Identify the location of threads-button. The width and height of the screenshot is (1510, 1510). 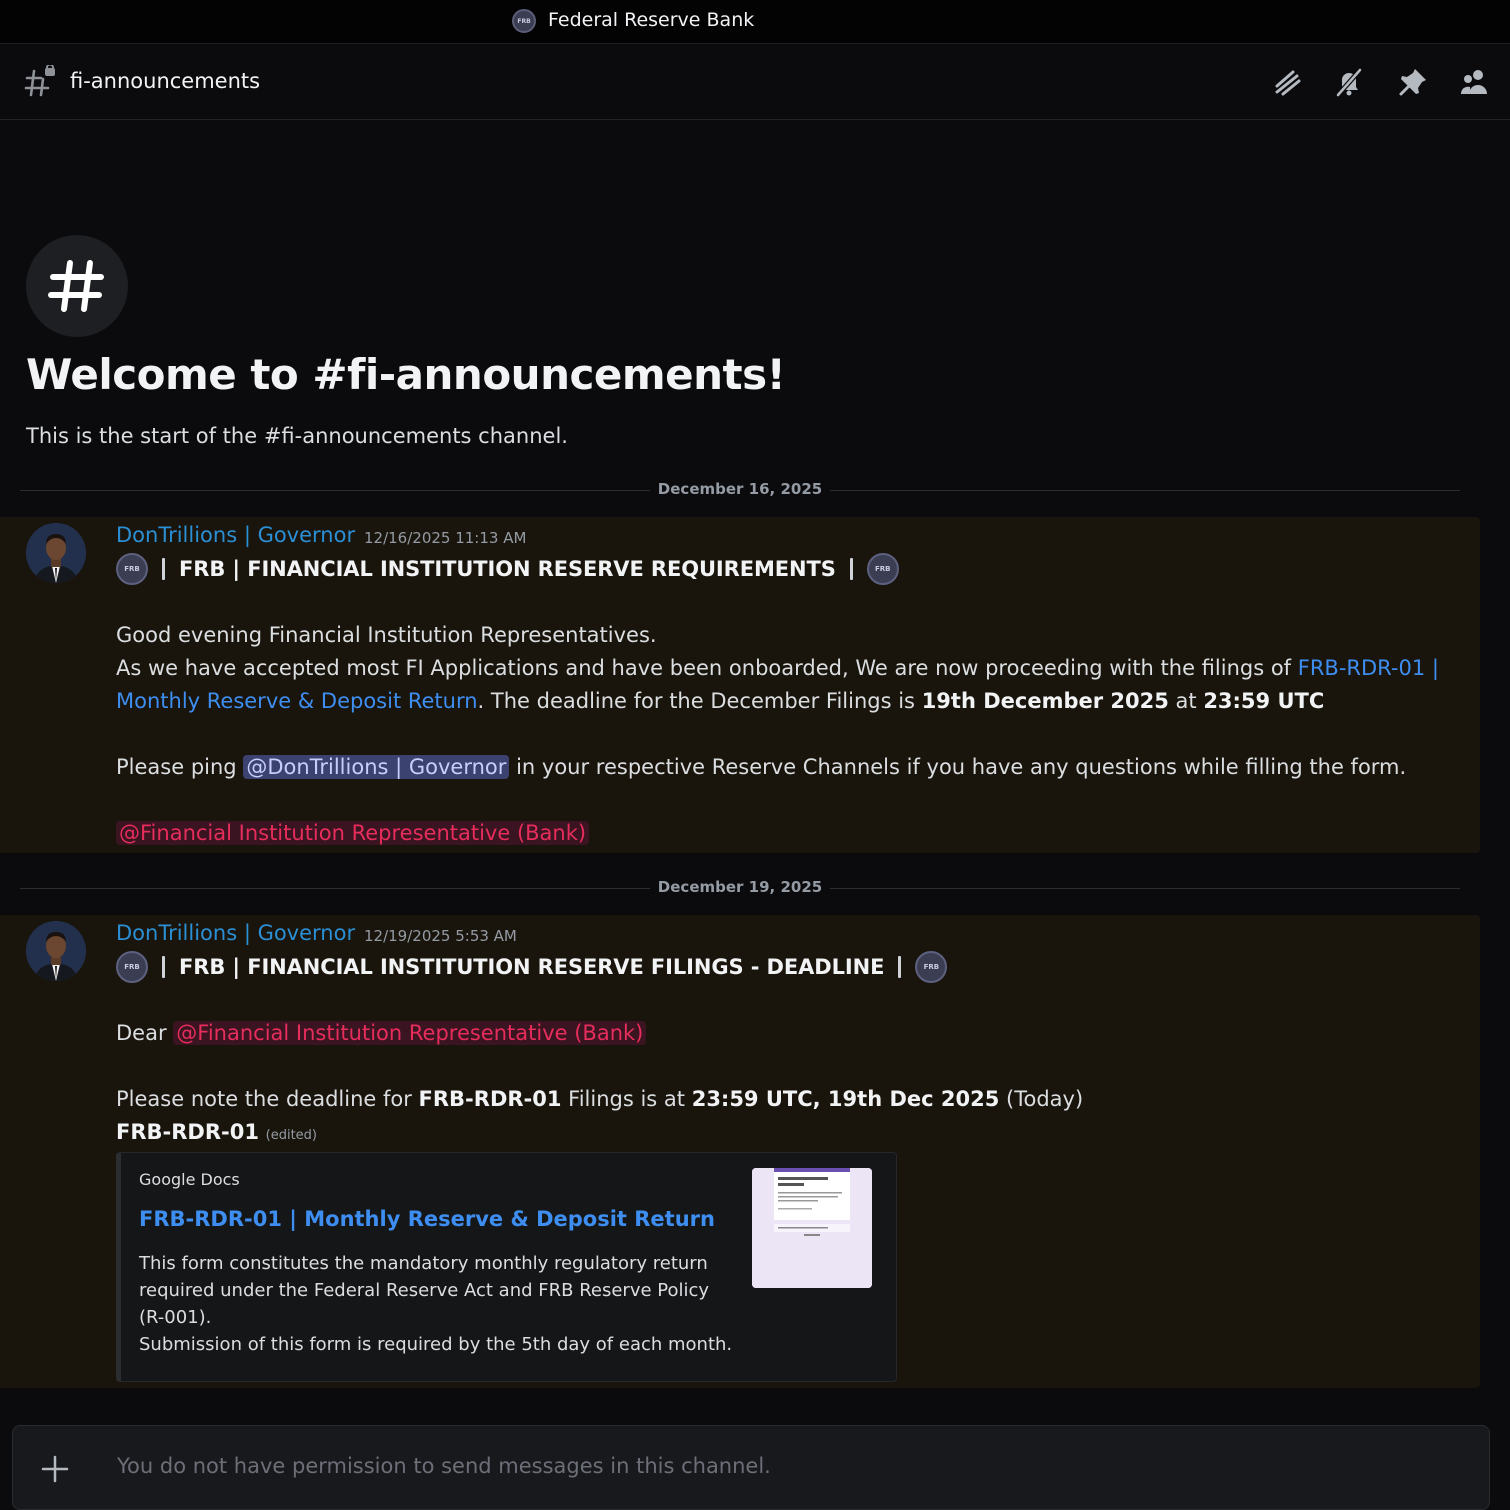
(1287, 82).